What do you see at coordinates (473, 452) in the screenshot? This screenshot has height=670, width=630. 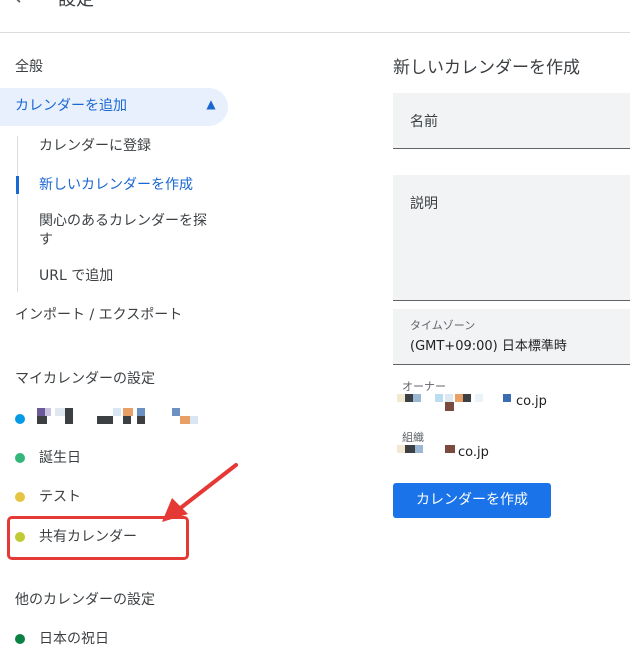 I see `org-domain: co.jp` at bounding box center [473, 452].